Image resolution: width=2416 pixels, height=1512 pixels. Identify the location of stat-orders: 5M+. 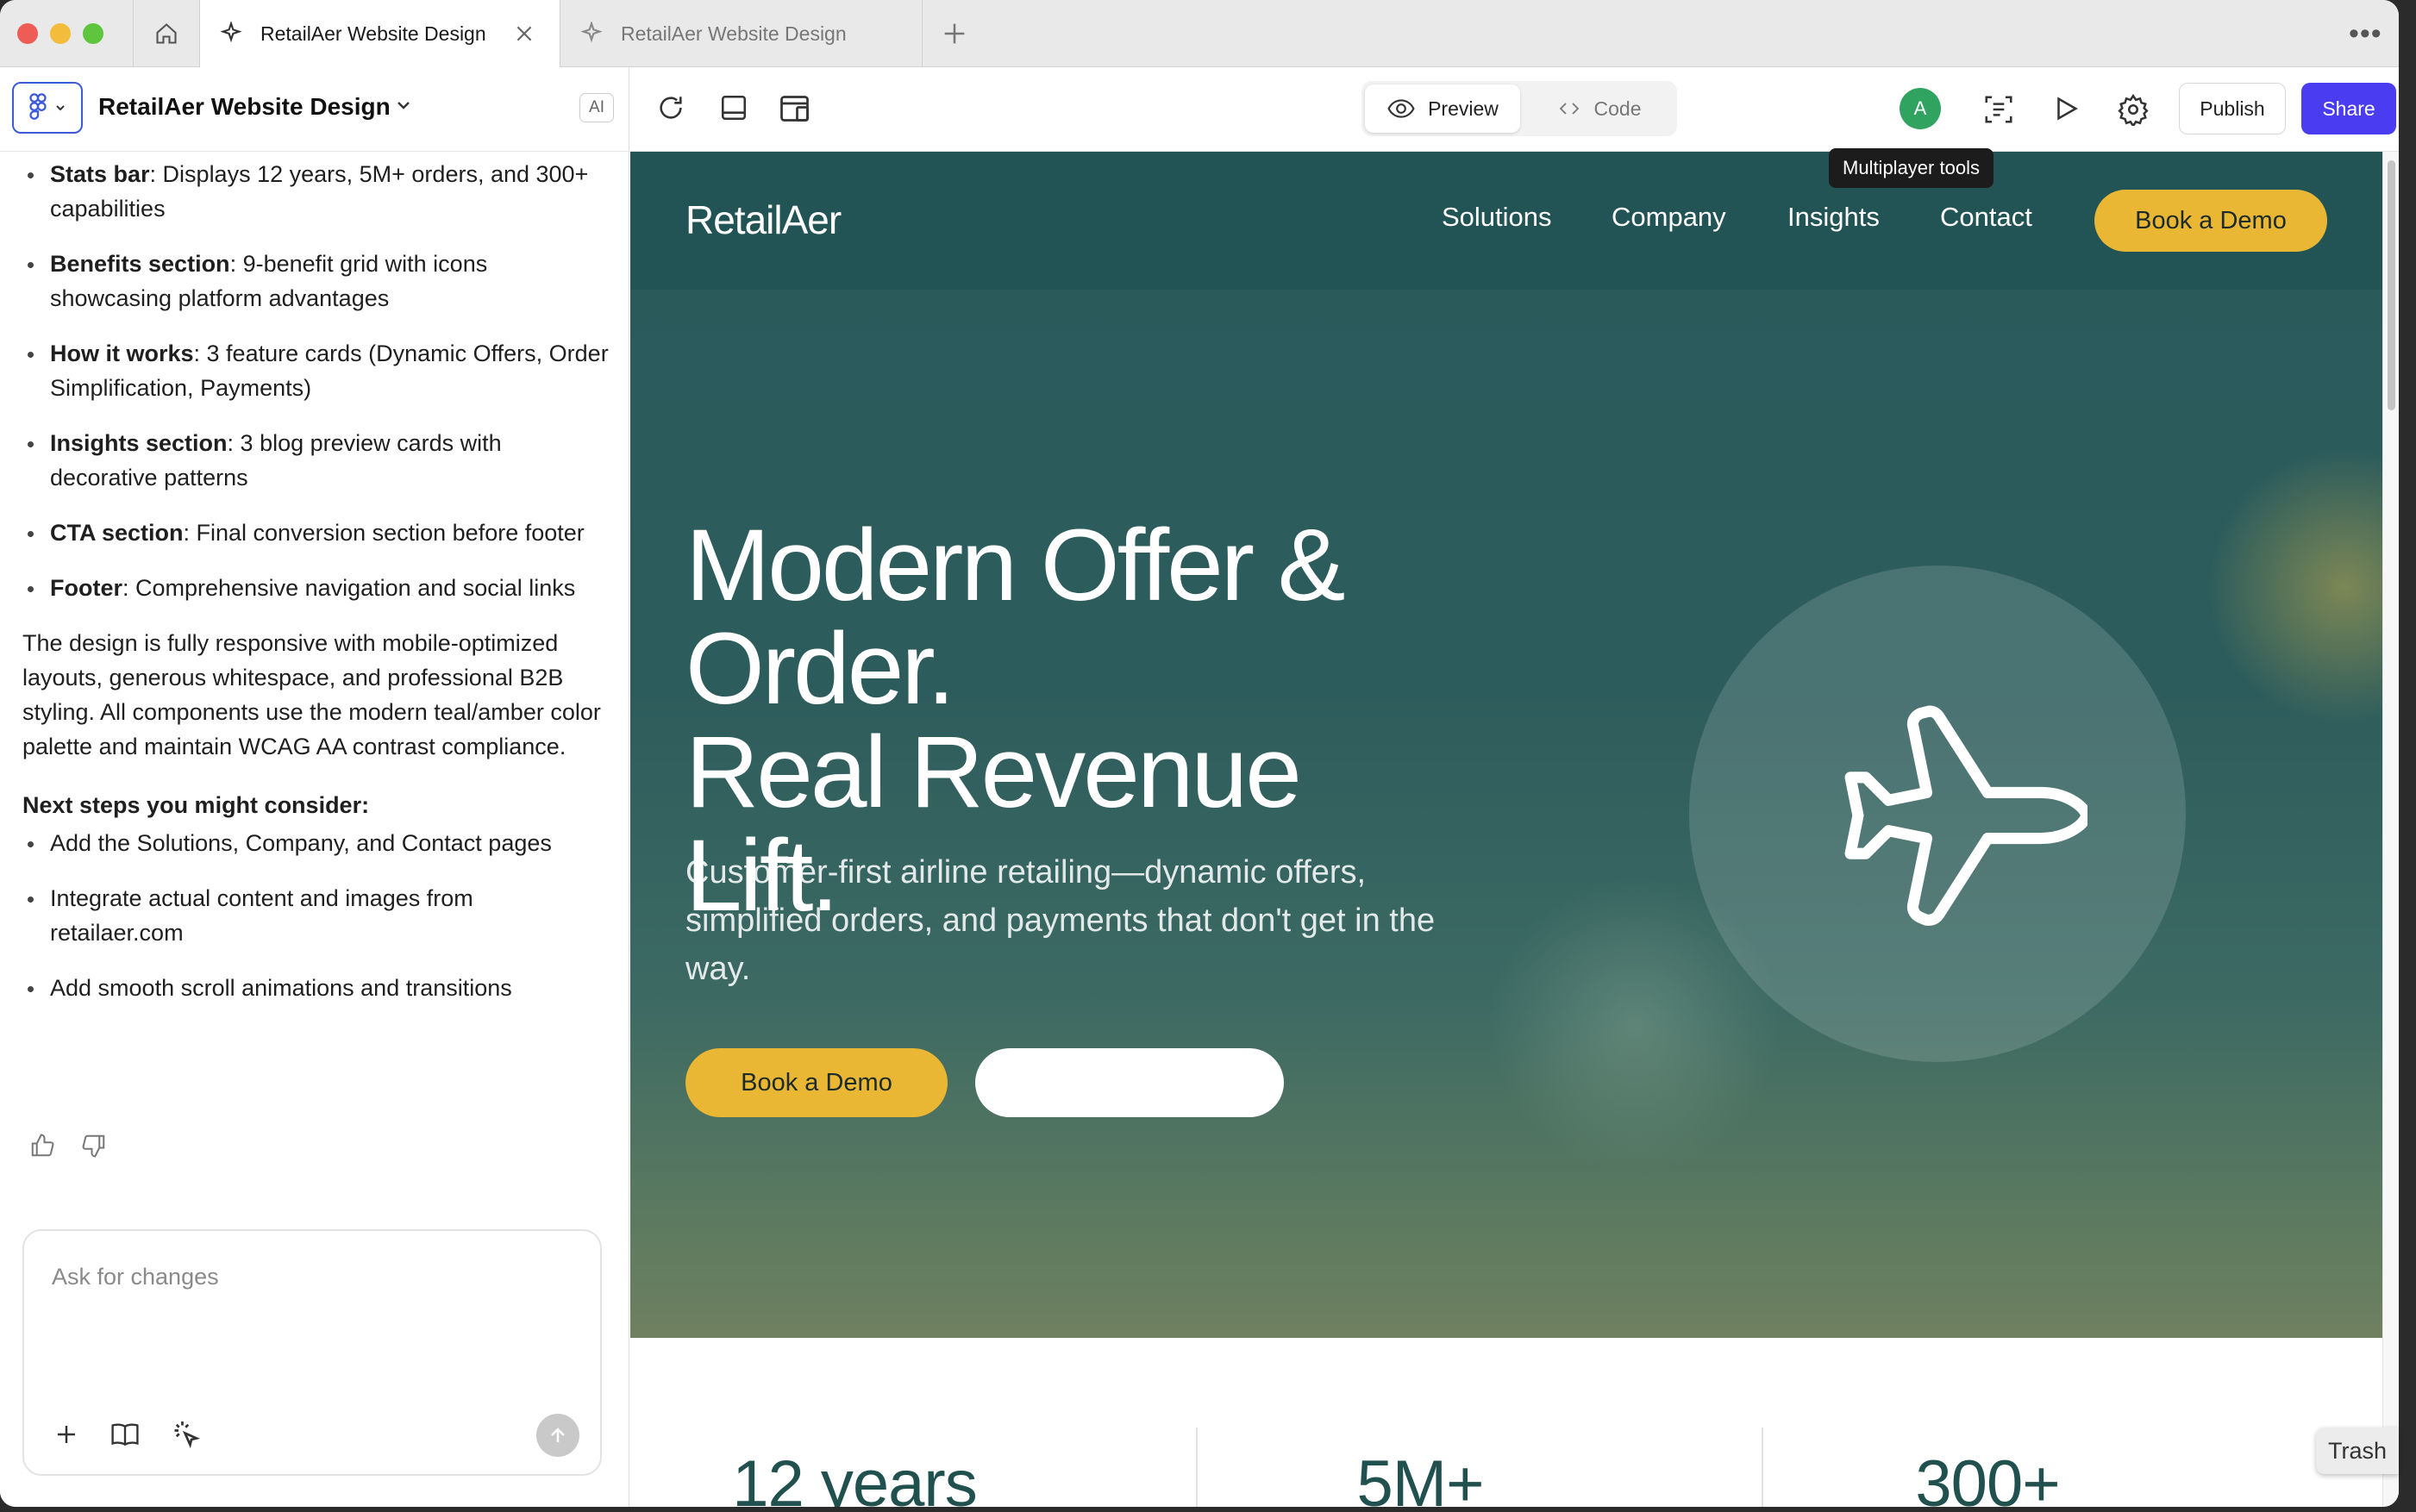
(1420, 1477).